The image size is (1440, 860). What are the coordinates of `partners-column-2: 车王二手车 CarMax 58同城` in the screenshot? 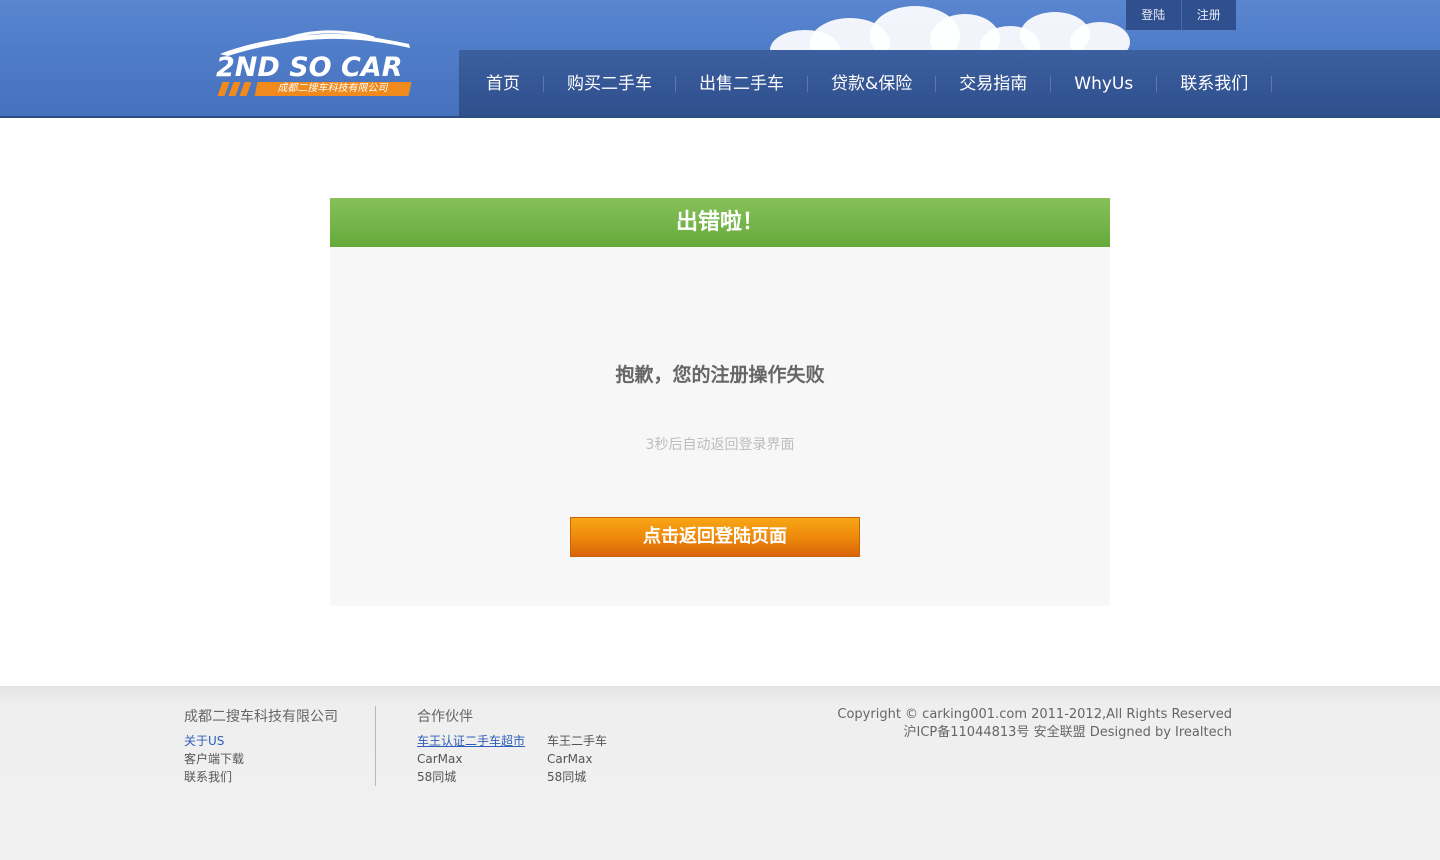 It's located at (612, 759).